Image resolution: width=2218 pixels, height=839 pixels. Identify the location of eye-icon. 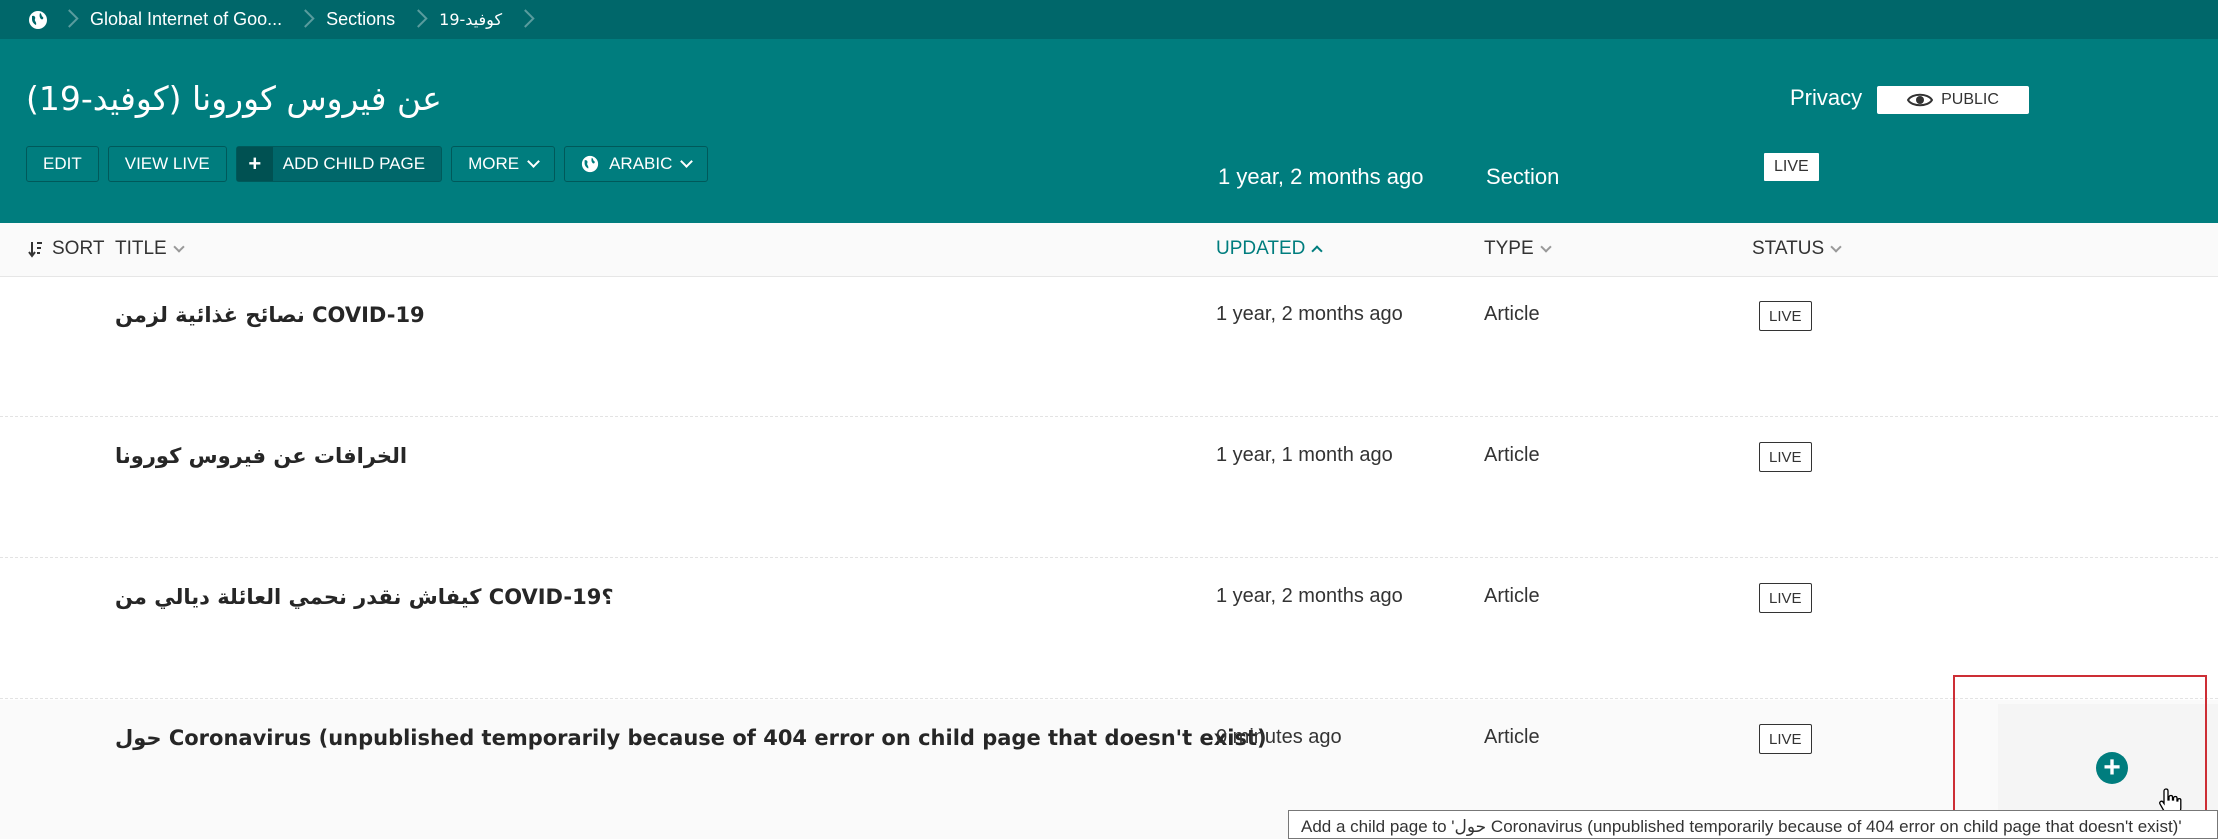
(1920, 100).